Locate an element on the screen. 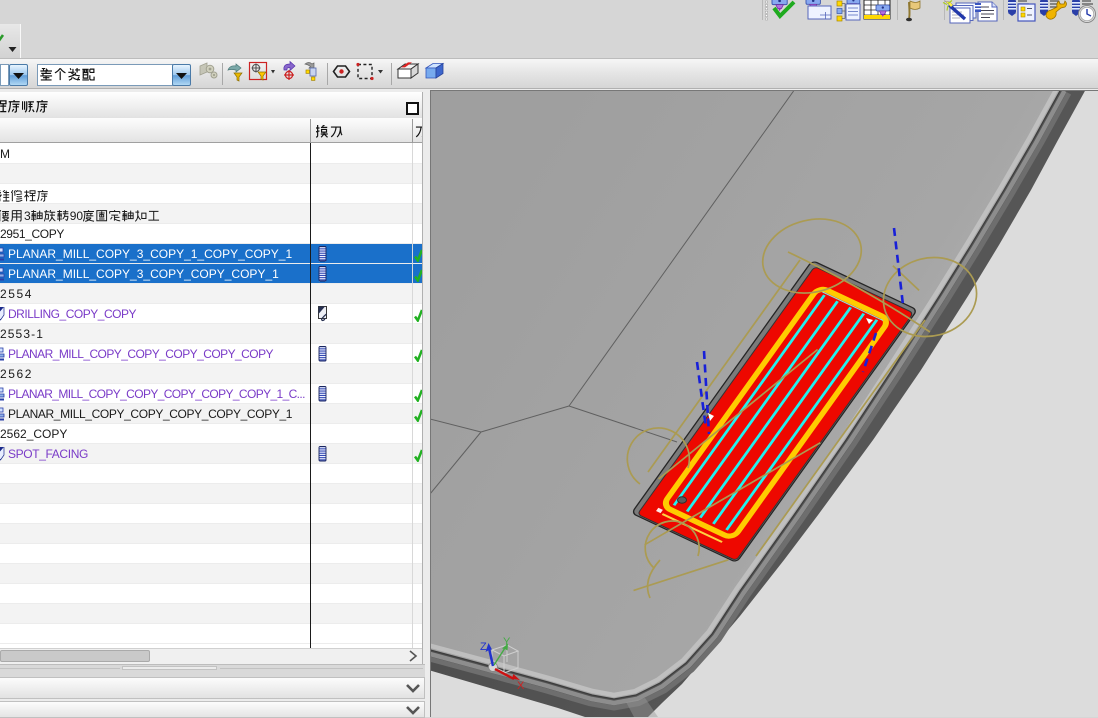 This screenshot has height=718, width=1098. svg-text: X is located at coordinates (521, 686).